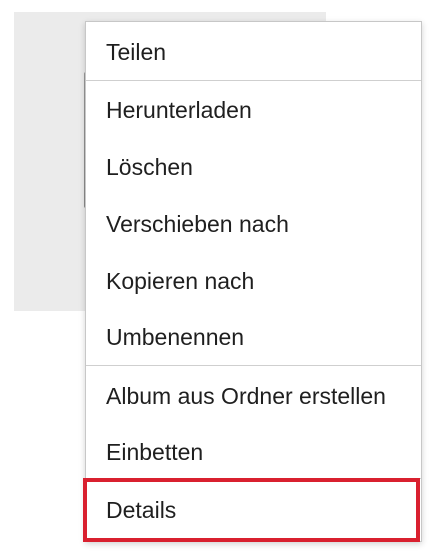 This screenshot has width=448, height=551. I want to click on menu-item-create-album: Album aus Ordner erstellen, so click(253, 396).